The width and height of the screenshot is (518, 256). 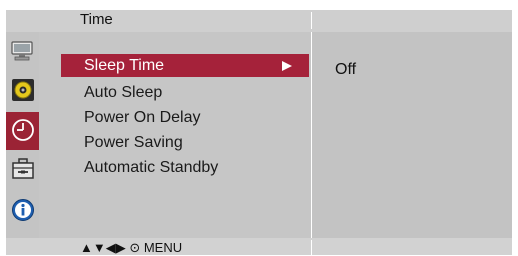 What do you see at coordinates (124, 65) in the screenshot?
I see `menu-item-label: Sleep Time` at bounding box center [124, 65].